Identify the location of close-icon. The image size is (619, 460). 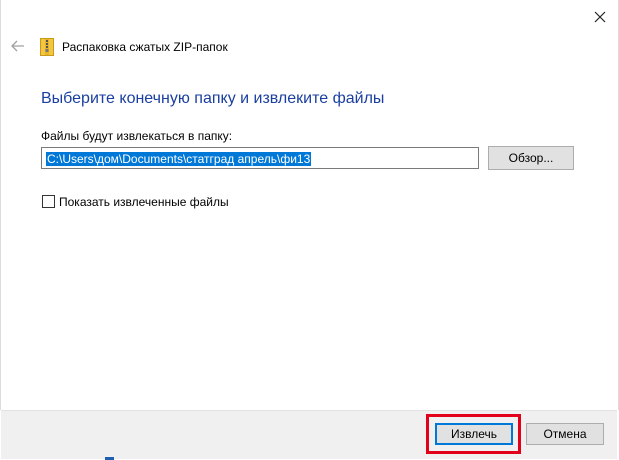
(600, 17).